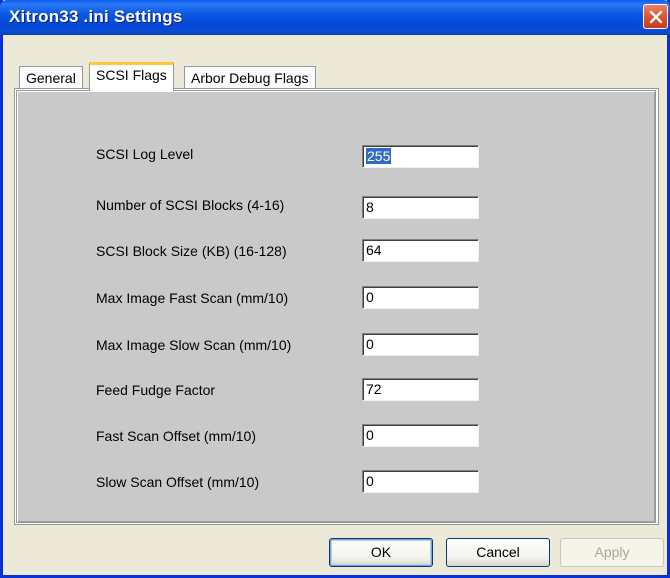  What do you see at coordinates (420, 156) in the screenshot?
I see `scsi-log-level-field: 255` at bounding box center [420, 156].